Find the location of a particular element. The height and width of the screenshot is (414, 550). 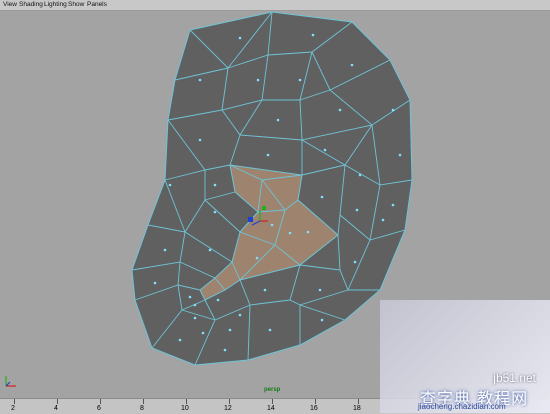

timeline-tick: 18 is located at coordinates (357, 408).